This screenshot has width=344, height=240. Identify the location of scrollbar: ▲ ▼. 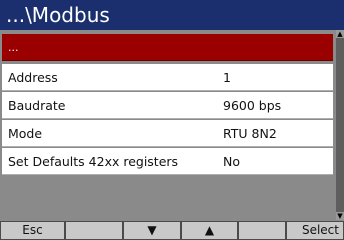
(340, 125).